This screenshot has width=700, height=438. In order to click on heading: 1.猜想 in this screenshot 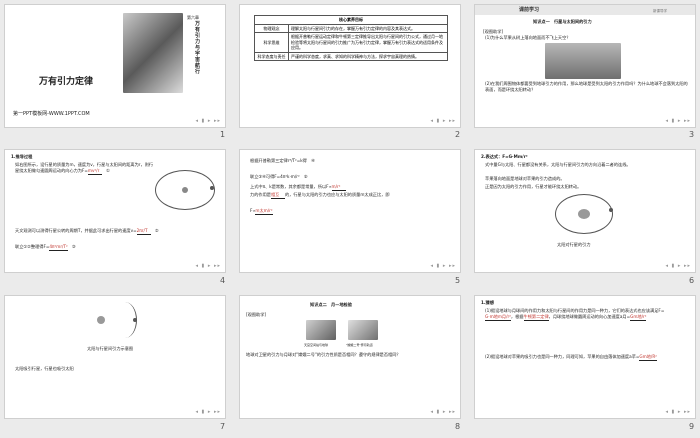, I will do `click(487, 302)`.